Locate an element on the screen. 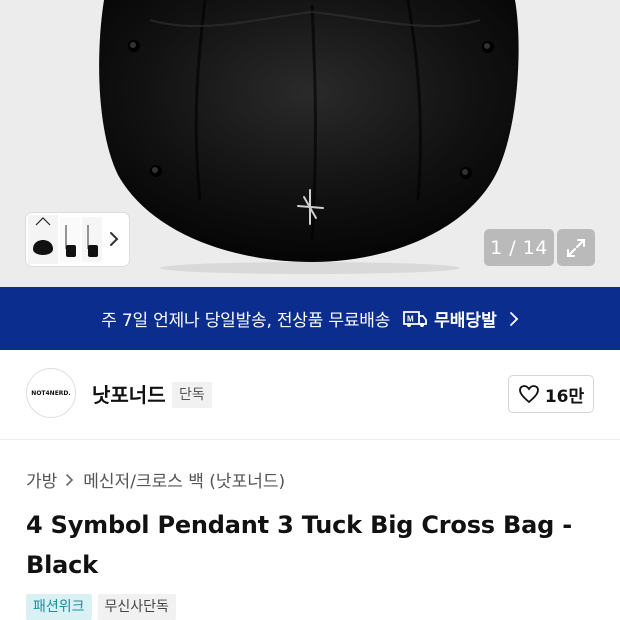 Image resolution: width=620 pixels, height=620 pixels. expand-icon is located at coordinates (576, 247).